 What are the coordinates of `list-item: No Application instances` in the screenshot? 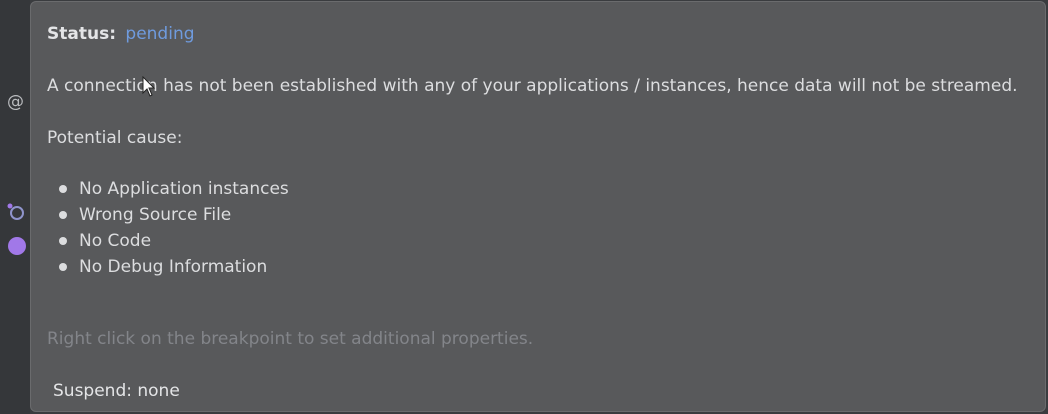 It's located at (174, 189).